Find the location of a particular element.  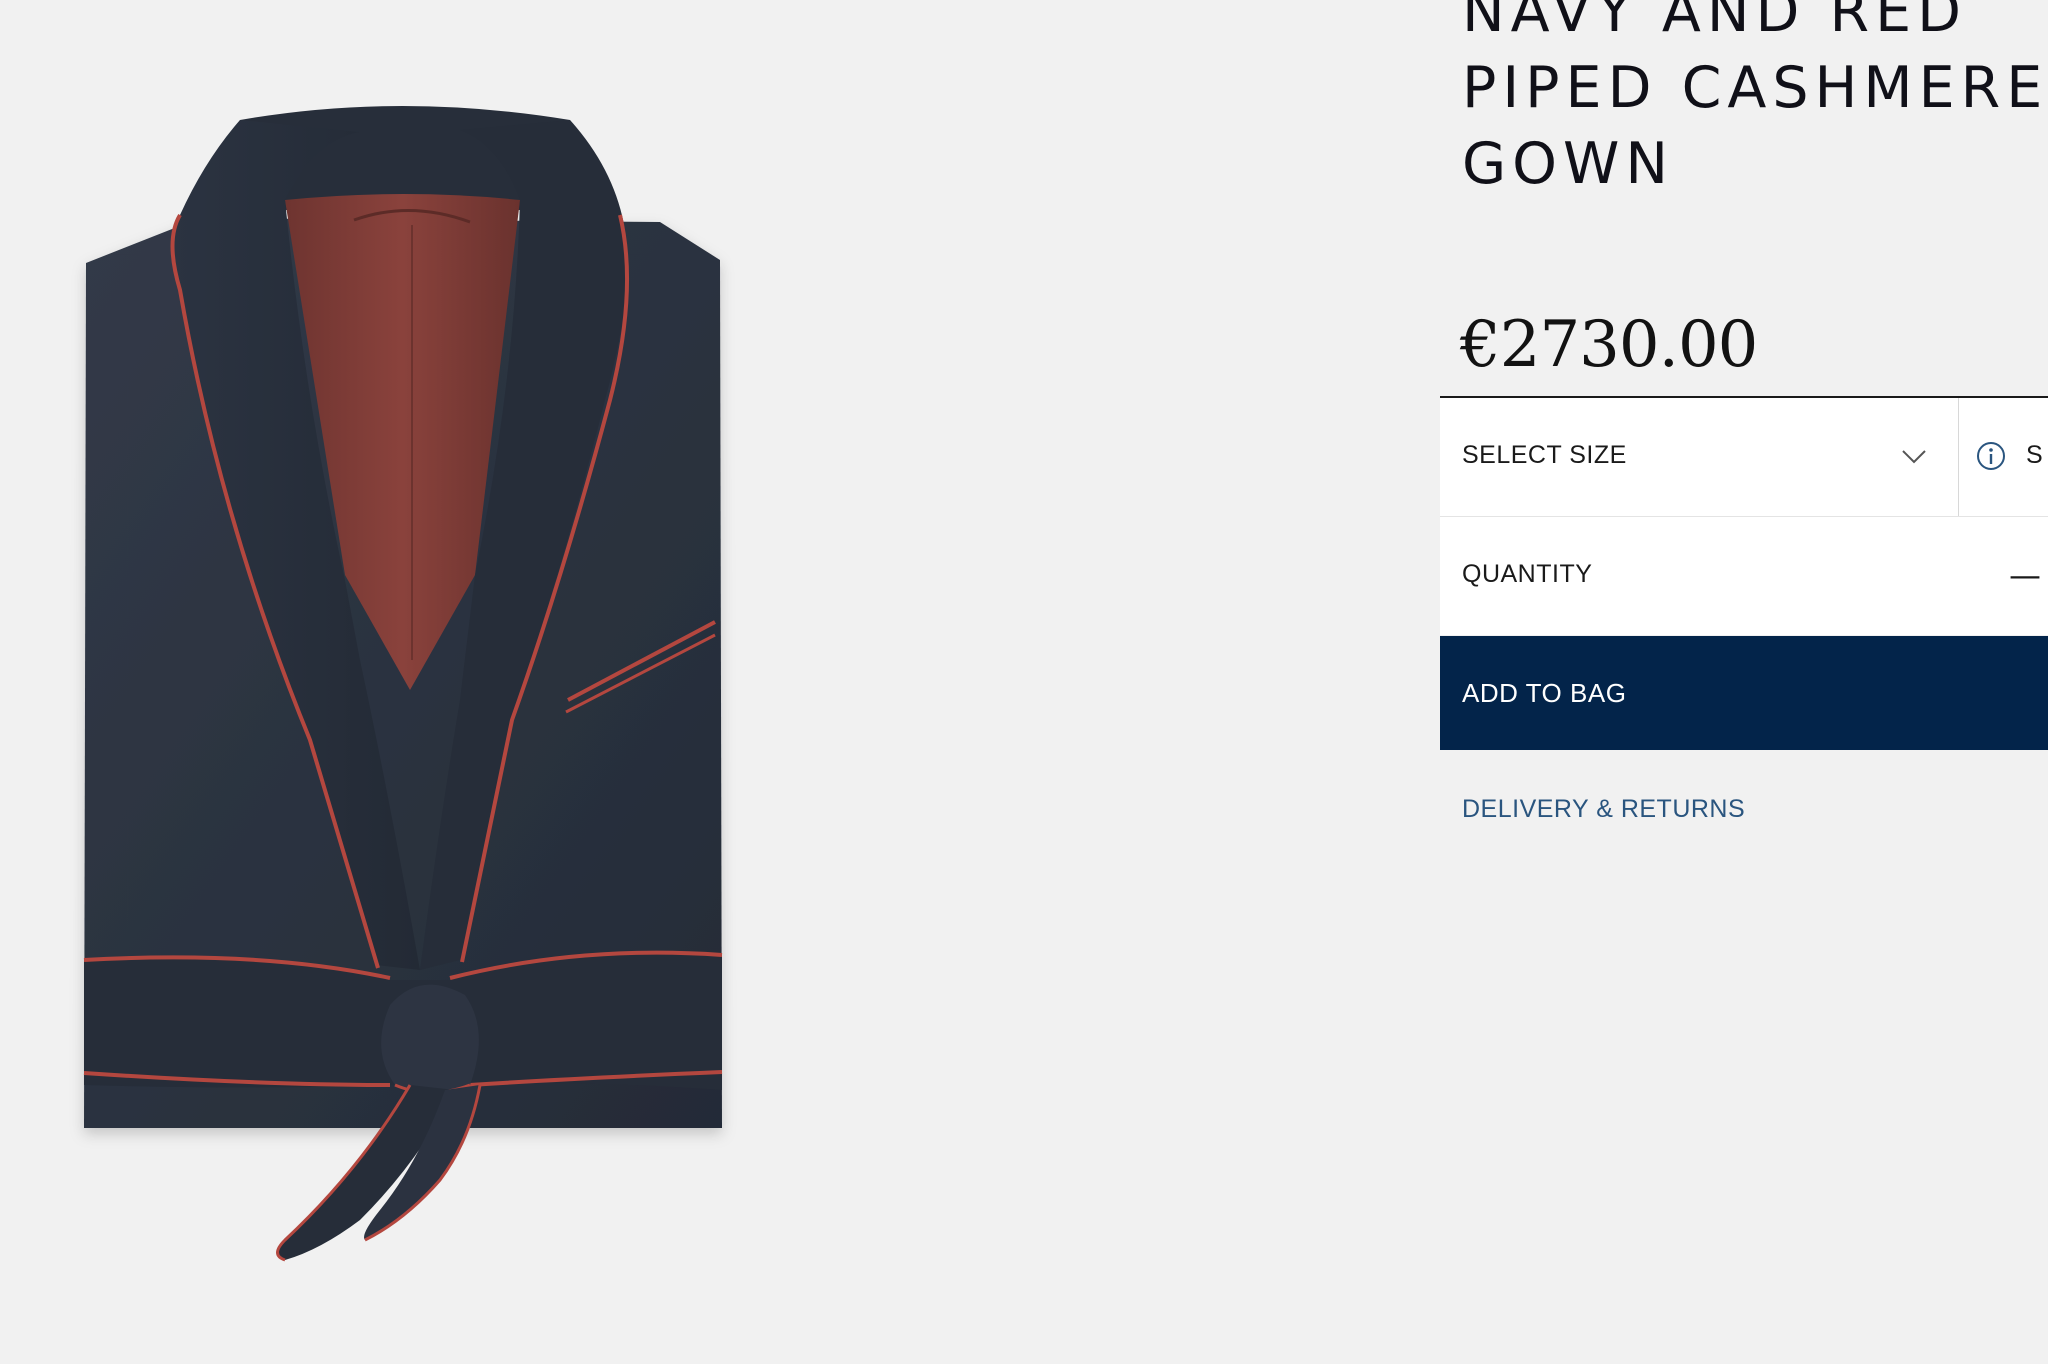

size-guide-button: S is located at coordinates (2003, 457).